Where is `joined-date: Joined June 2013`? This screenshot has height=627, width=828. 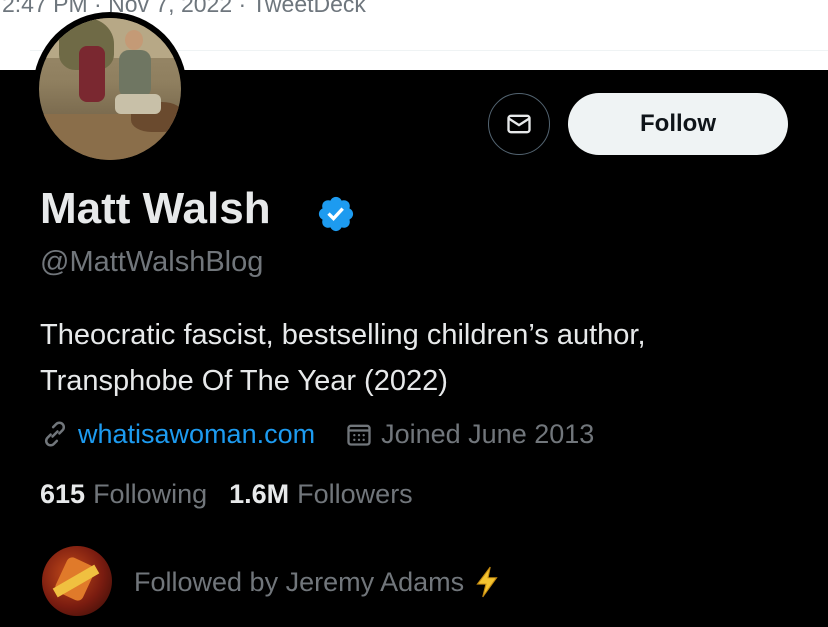
joined-date: Joined June 2013 is located at coordinates (488, 433).